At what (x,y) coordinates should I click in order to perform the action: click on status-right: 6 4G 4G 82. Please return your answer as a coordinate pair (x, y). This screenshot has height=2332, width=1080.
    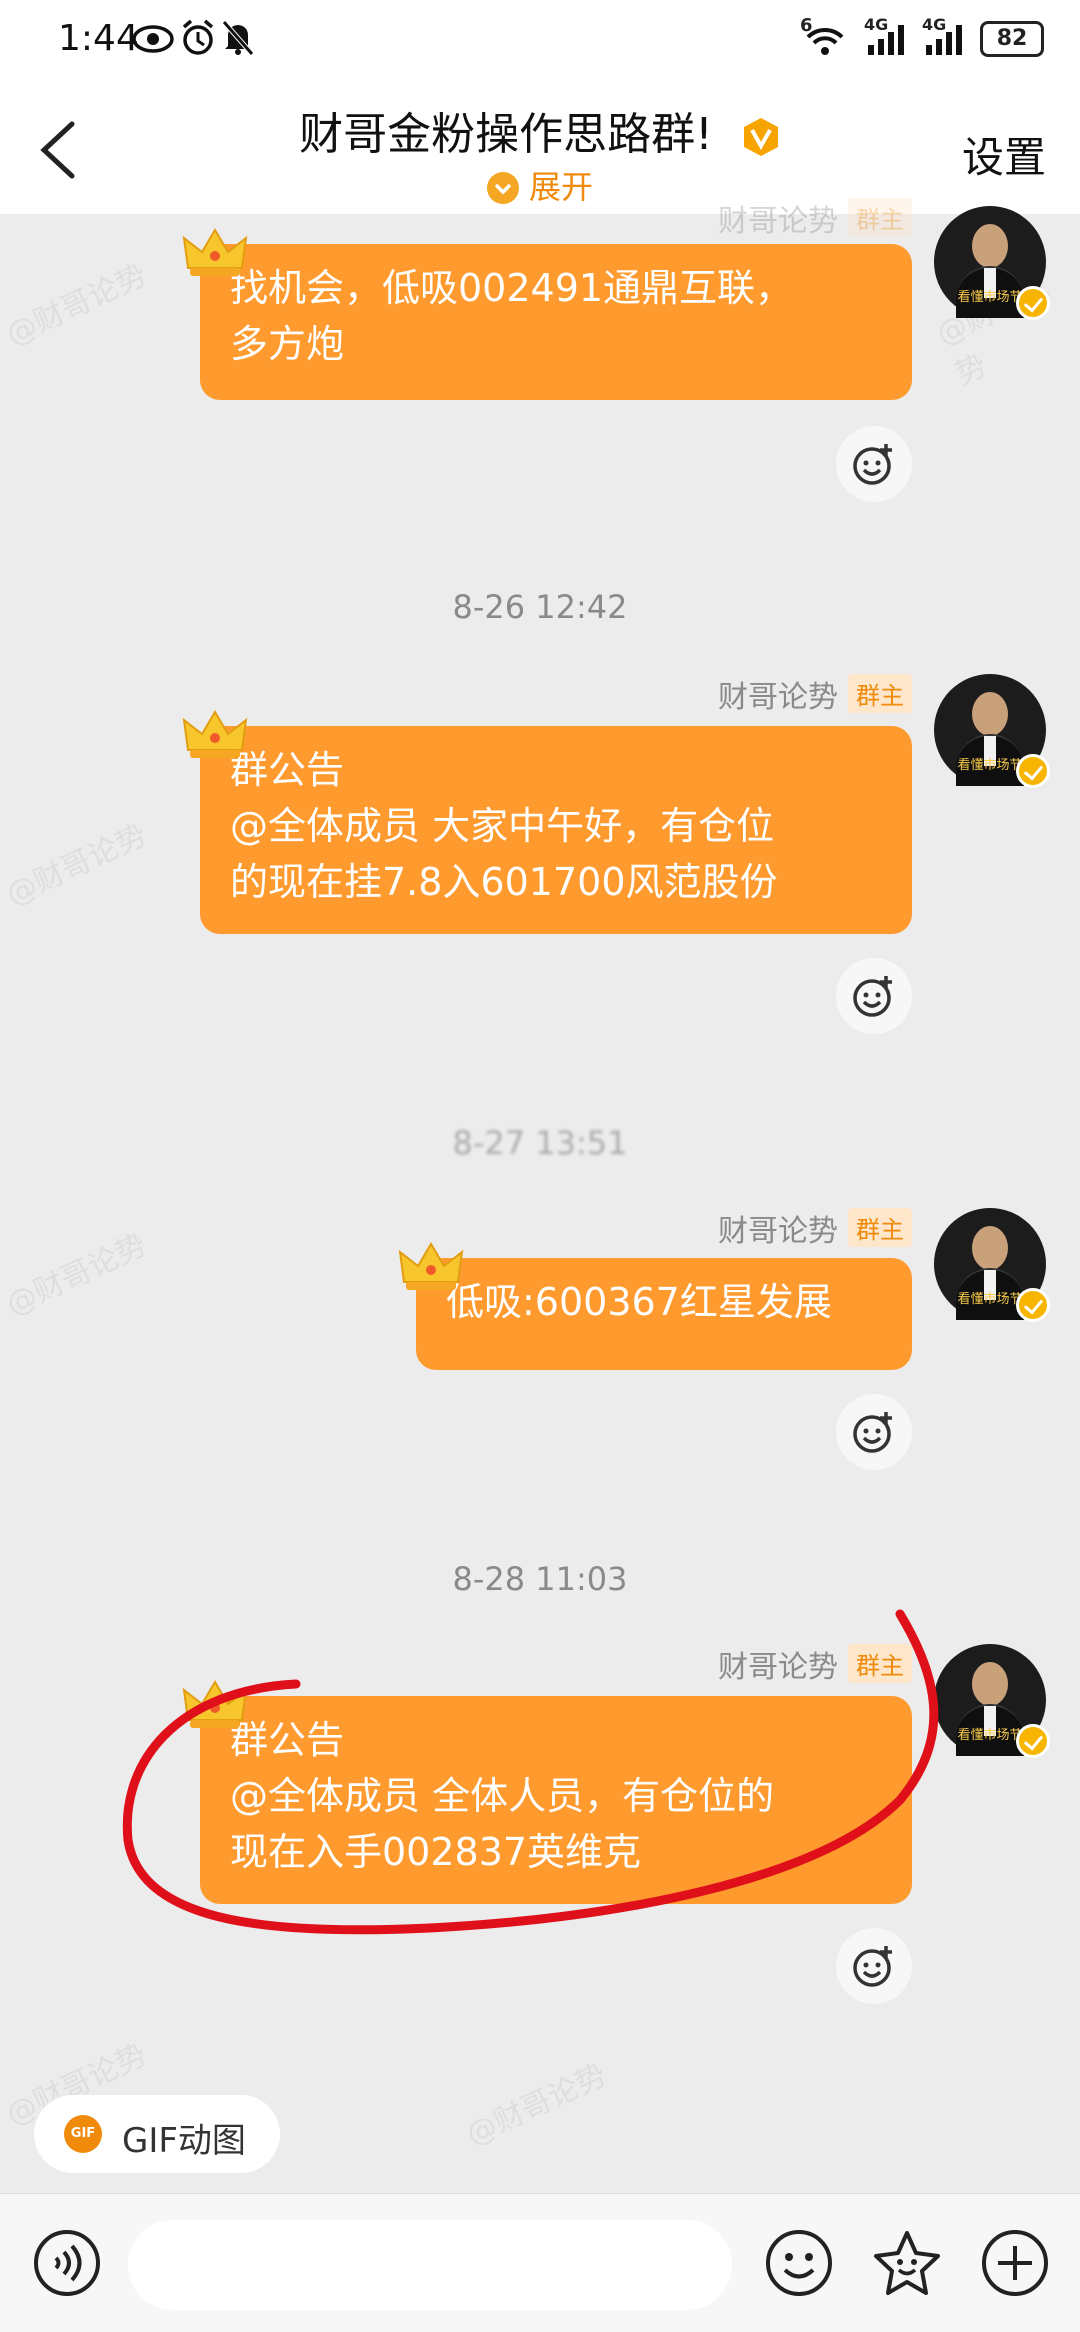
    Looking at the image, I should click on (922, 37).